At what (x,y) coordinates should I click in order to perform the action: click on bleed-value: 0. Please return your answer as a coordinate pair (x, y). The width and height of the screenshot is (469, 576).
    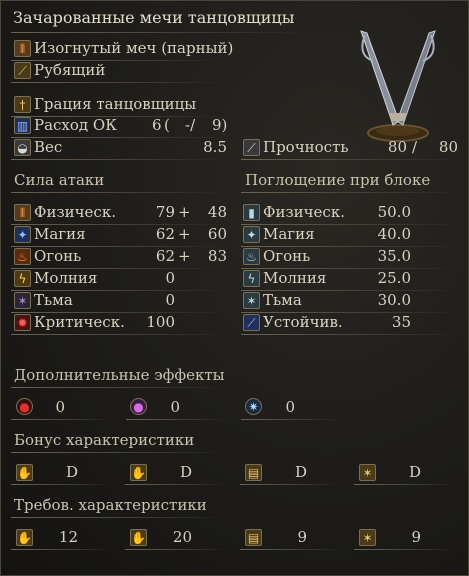
    Looking at the image, I should click on (60, 407).